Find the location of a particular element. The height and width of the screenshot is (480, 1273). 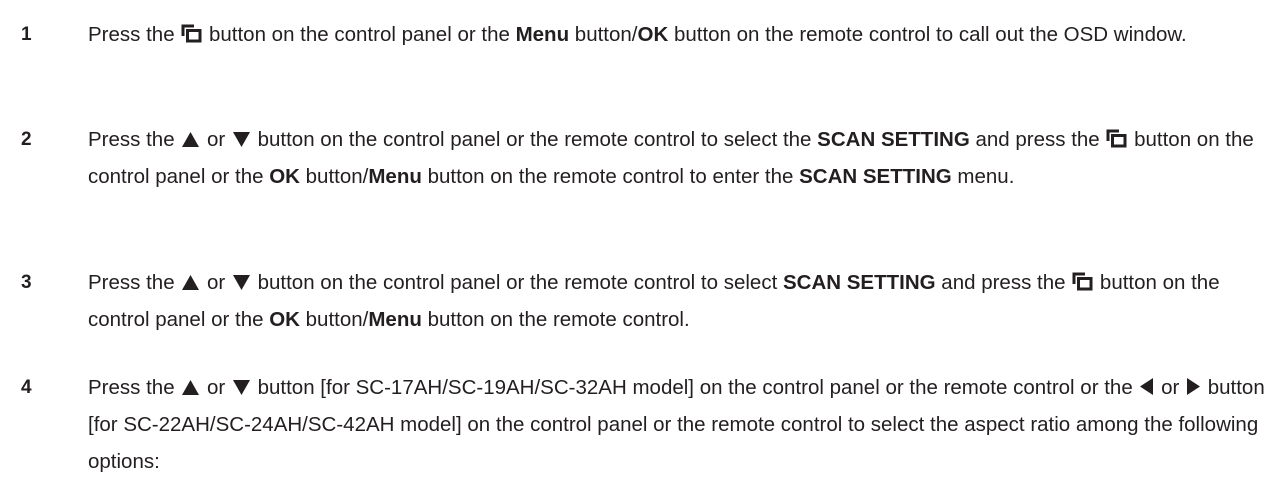

text-run: menu. is located at coordinates (983, 176).